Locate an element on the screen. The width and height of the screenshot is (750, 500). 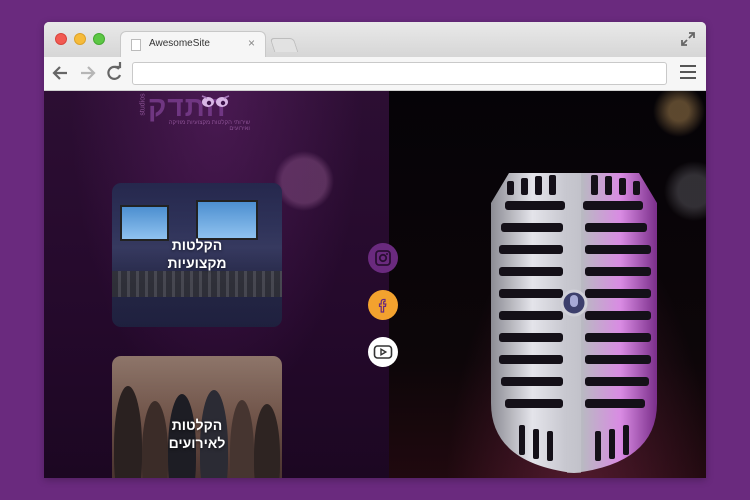
logo-studios: studios is located at coordinates (143, 104).